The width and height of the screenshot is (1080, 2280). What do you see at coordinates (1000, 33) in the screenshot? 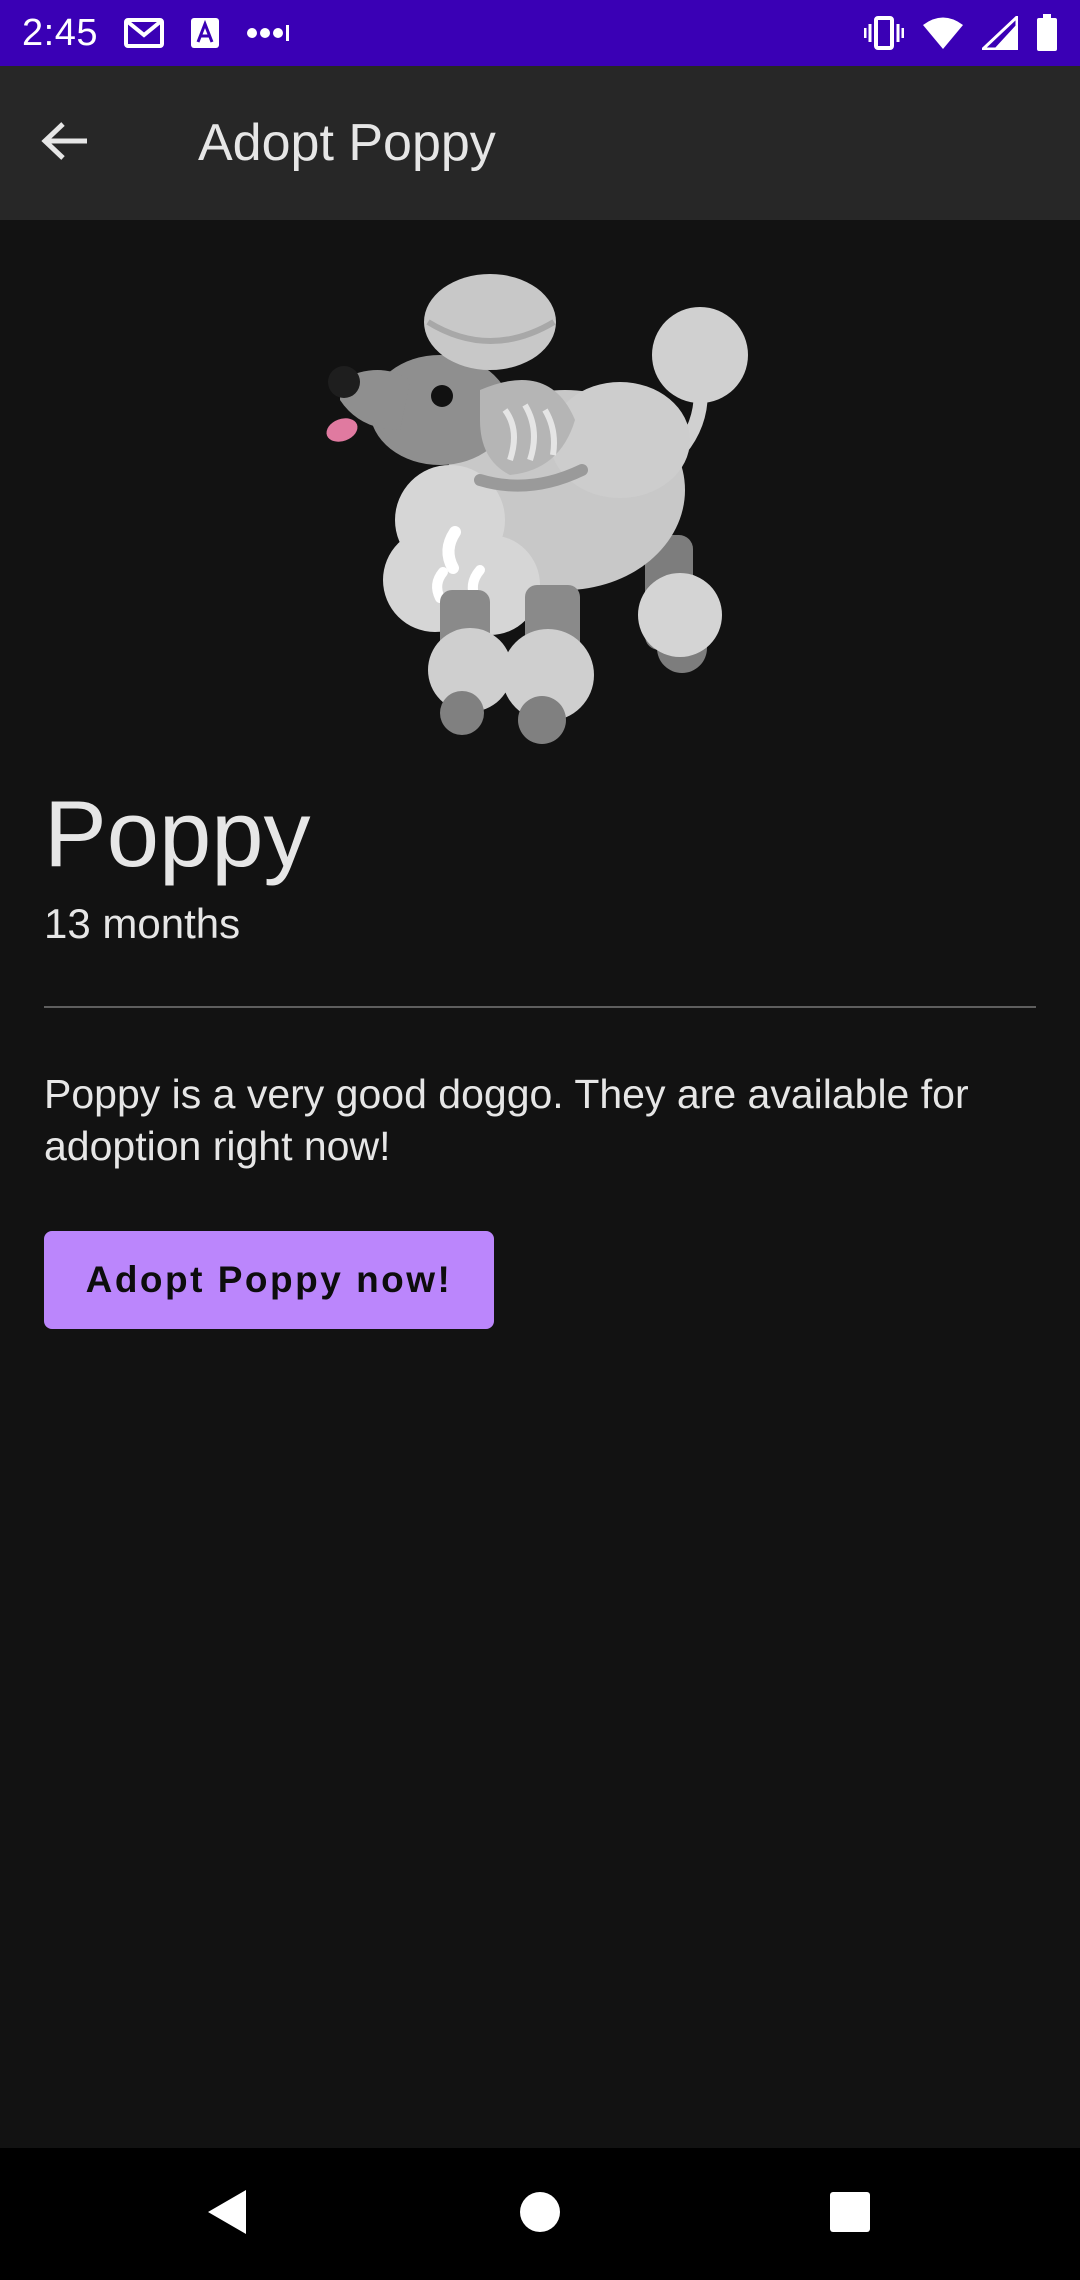
I see `signal-icon` at bounding box center [1000, 33].